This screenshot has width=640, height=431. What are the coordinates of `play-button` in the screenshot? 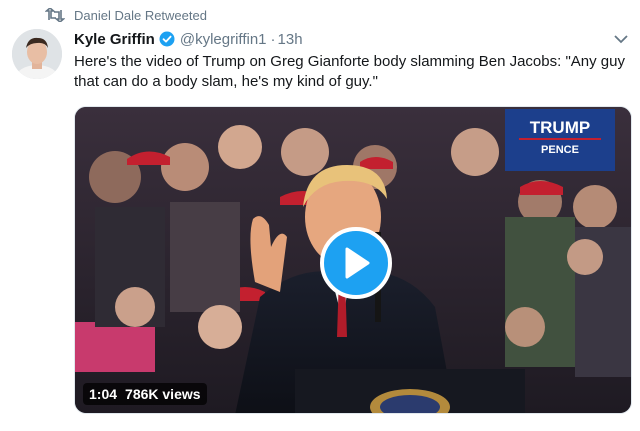 It's located at (356, 263).